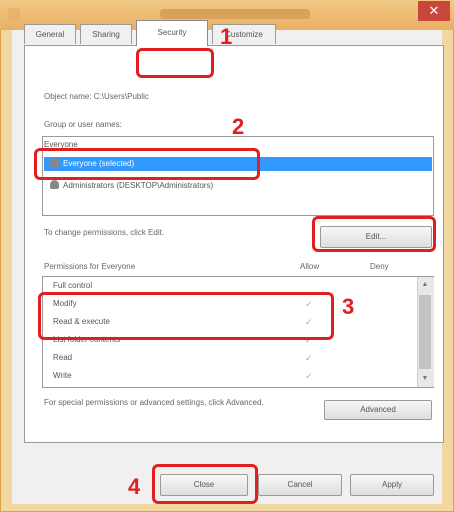 The width and height of the screenshot is (454, 512). Describe the element at coordinates (379, 266) in the screenshot. I see `deny-column-header: Deny` at that location.